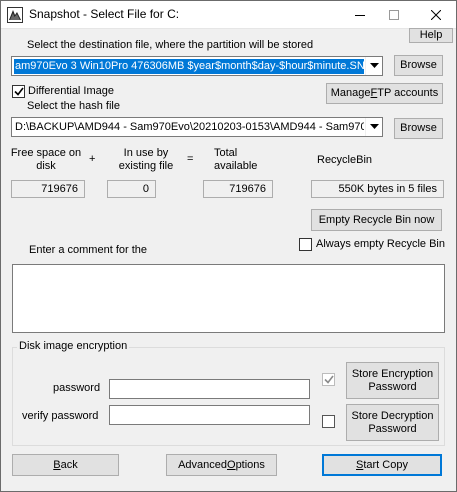 This screenshot has height=492, width=457. What do you see at coordinates (228, 15) in the screenshot?
I see `title-bar: Snapshot - Select File for C:` at bounding box center [228, 15].